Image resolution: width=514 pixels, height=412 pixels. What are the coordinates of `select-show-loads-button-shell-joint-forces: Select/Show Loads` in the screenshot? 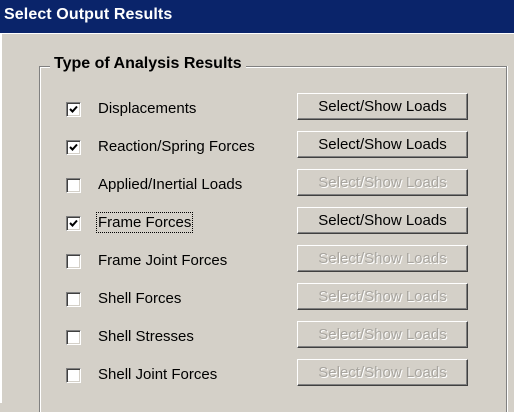 It's located at (382, 372).